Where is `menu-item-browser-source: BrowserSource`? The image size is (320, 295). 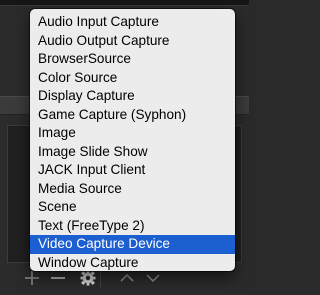
menu-item-browser-source: BrowserSource is located at coordinates (132, 59).